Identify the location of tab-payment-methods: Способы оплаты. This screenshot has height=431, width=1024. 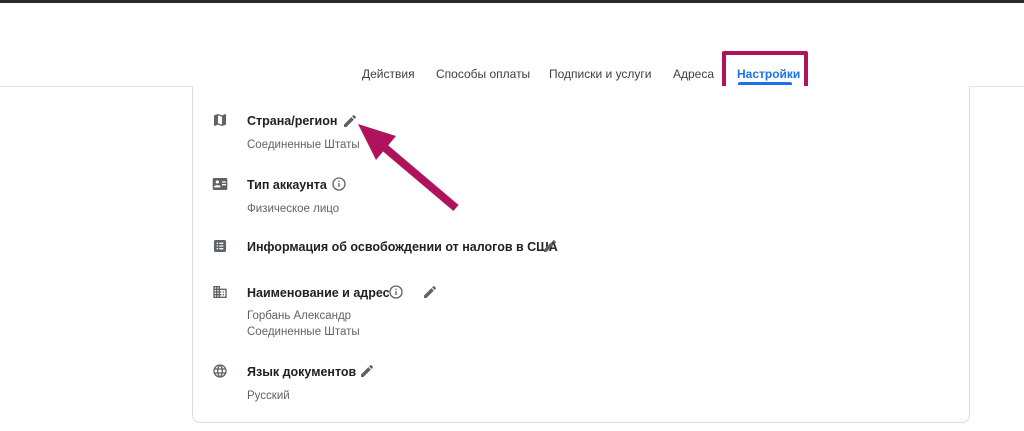
(483, 74).